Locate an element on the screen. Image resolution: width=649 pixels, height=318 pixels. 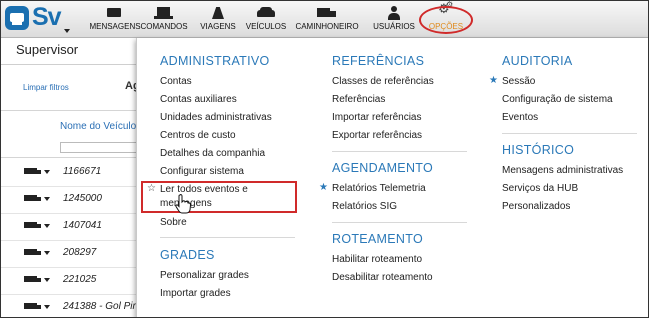
nav-veiculos: VEÍCULOS is located at coordinates (266, 19).